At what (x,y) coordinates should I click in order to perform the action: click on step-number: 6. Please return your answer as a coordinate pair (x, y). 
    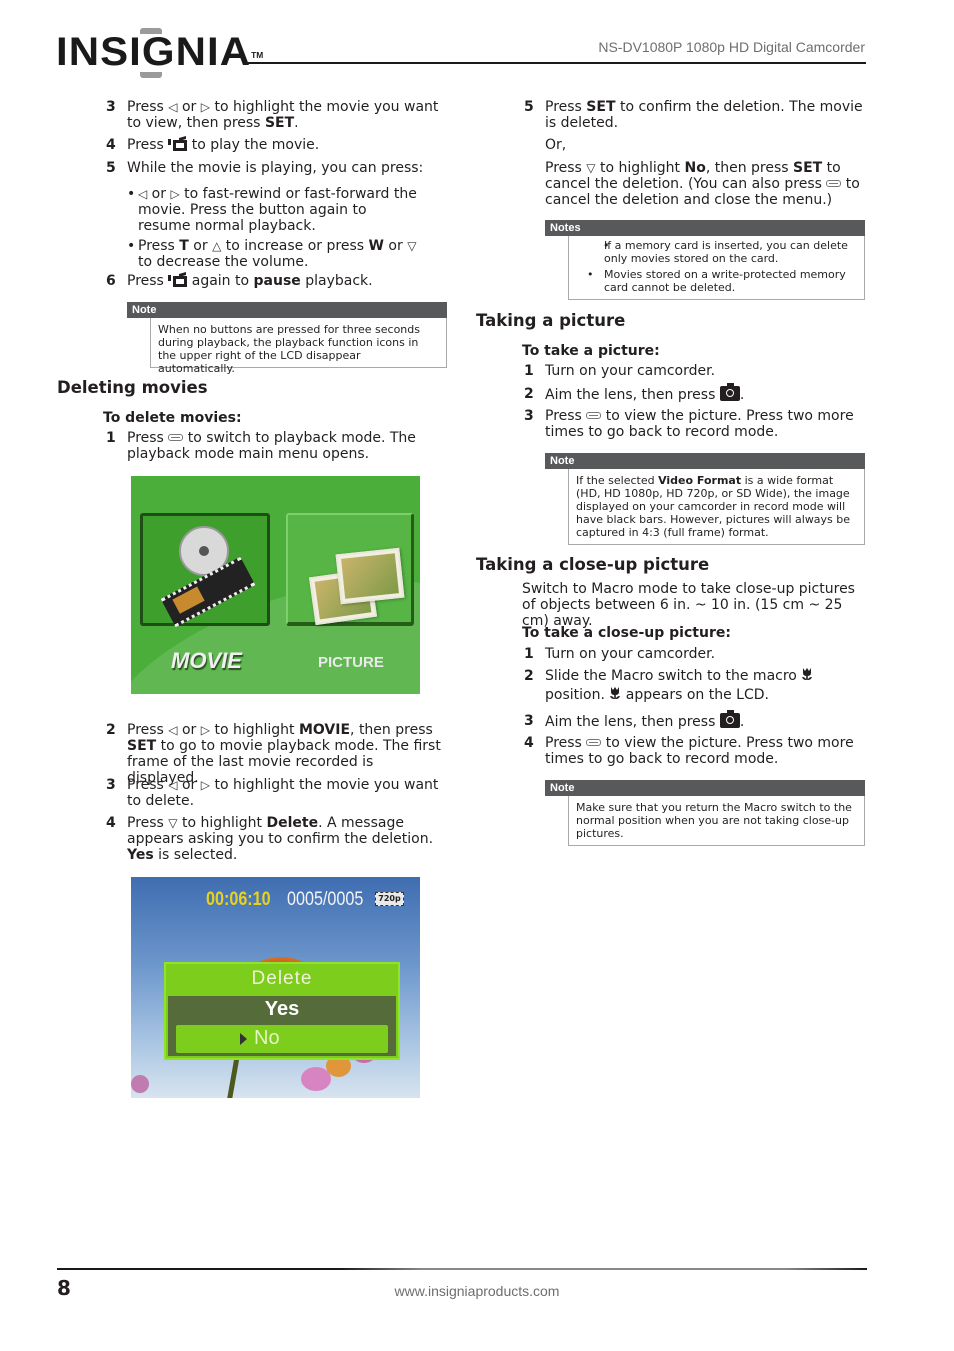
    Looking at the image, I should click on (111, 281).